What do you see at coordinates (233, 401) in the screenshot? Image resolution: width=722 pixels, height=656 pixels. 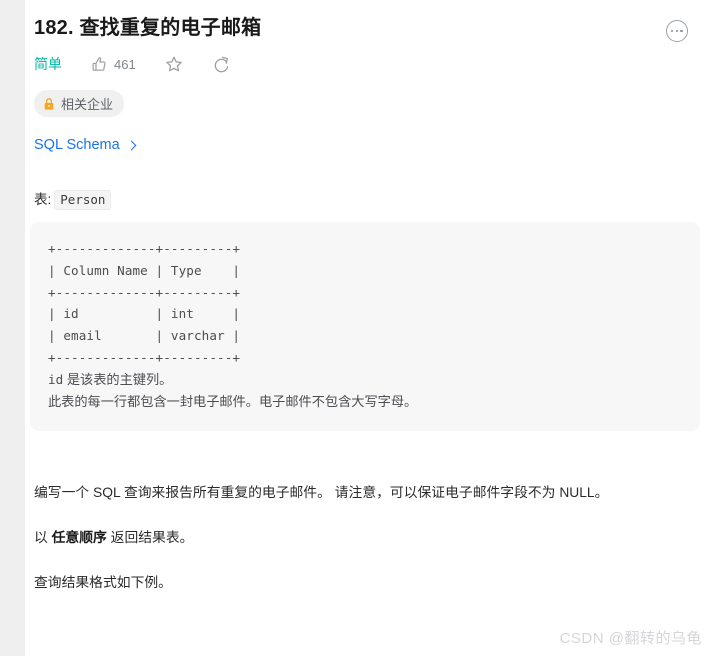 I see `schema-note-line-2: 此表的每一行都包含一封电子邮件。电子邮件不包含大写字母。` at bounding box center [233, 401].